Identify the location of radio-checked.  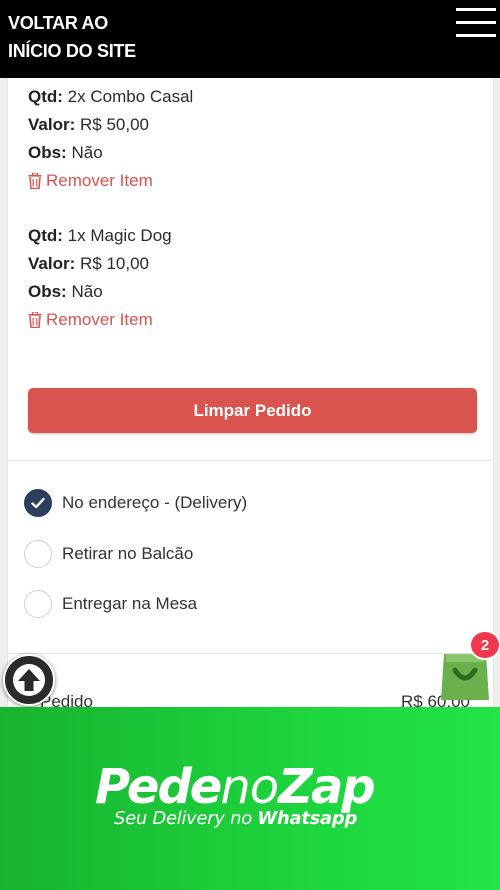
(38, 503).